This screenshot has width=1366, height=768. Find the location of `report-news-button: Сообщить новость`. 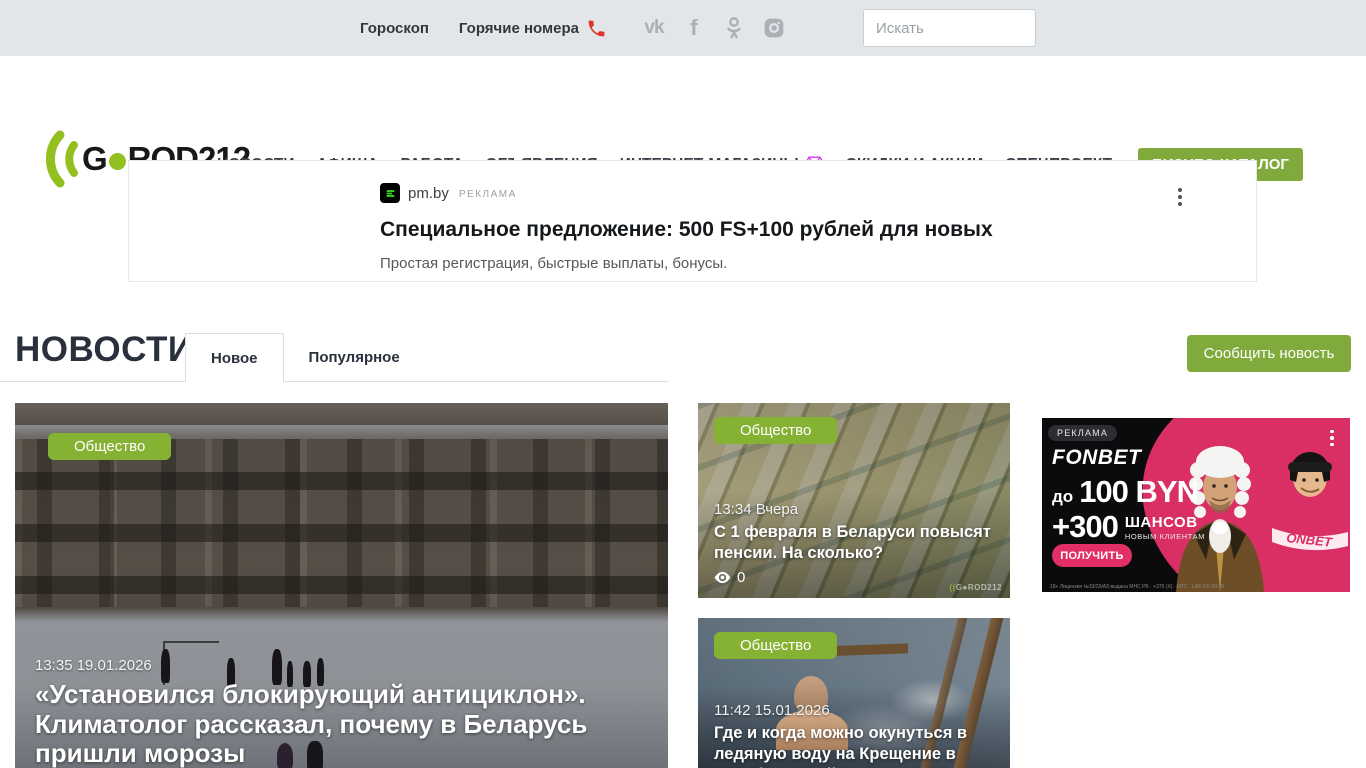

report-news-button: Сообщить новость is located at coordinates (1269, 353).